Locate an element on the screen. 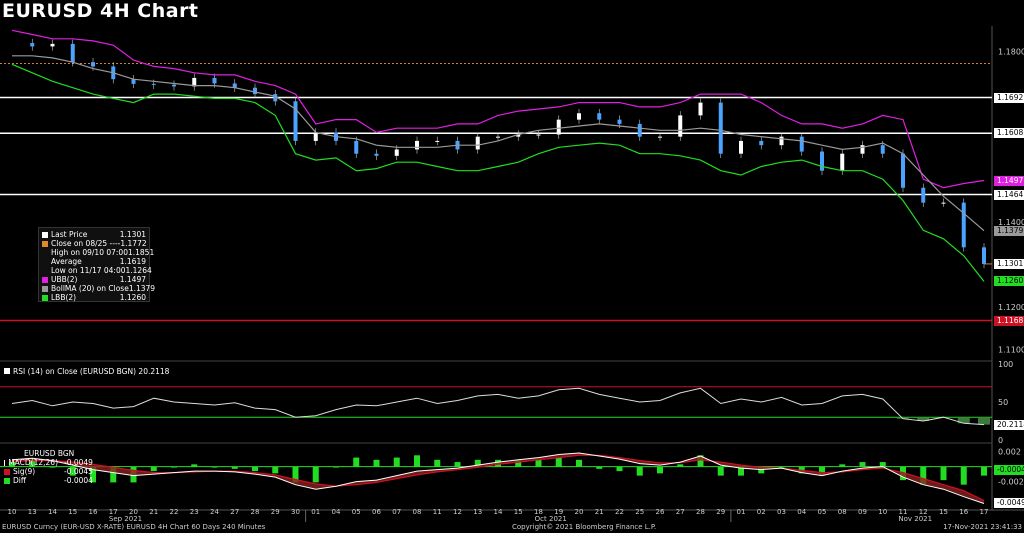 This screenshot has width=1024, height=533. legend-value: 1.1497 is located at coordinates (132, 279).